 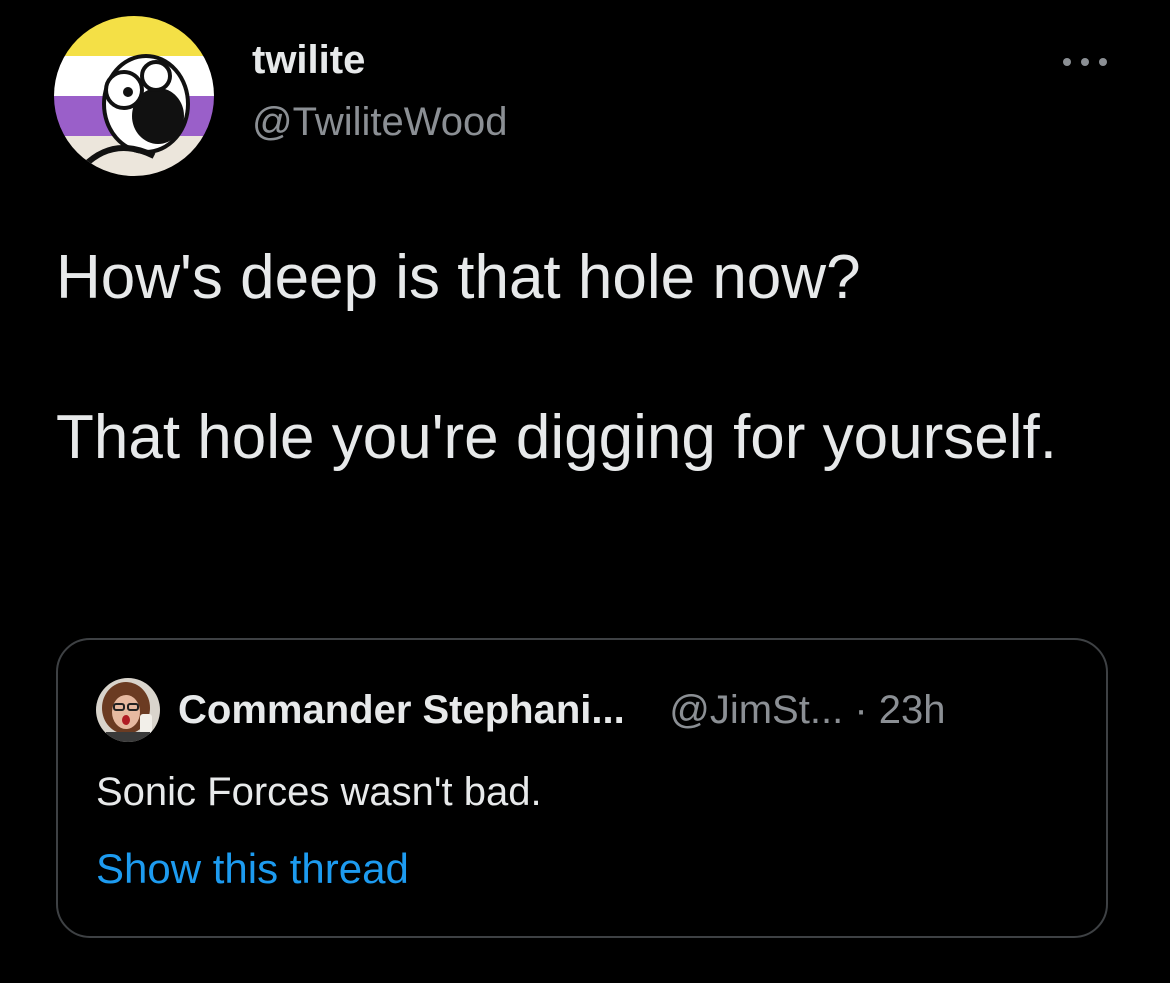 I want to click on ellipsis-icon, so click(x=1085, y=62).